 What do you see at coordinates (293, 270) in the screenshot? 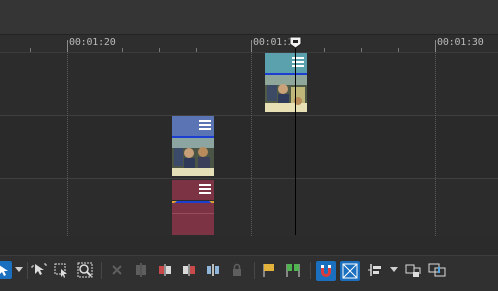
I see `region-icon` at bounding box center [293, 270].